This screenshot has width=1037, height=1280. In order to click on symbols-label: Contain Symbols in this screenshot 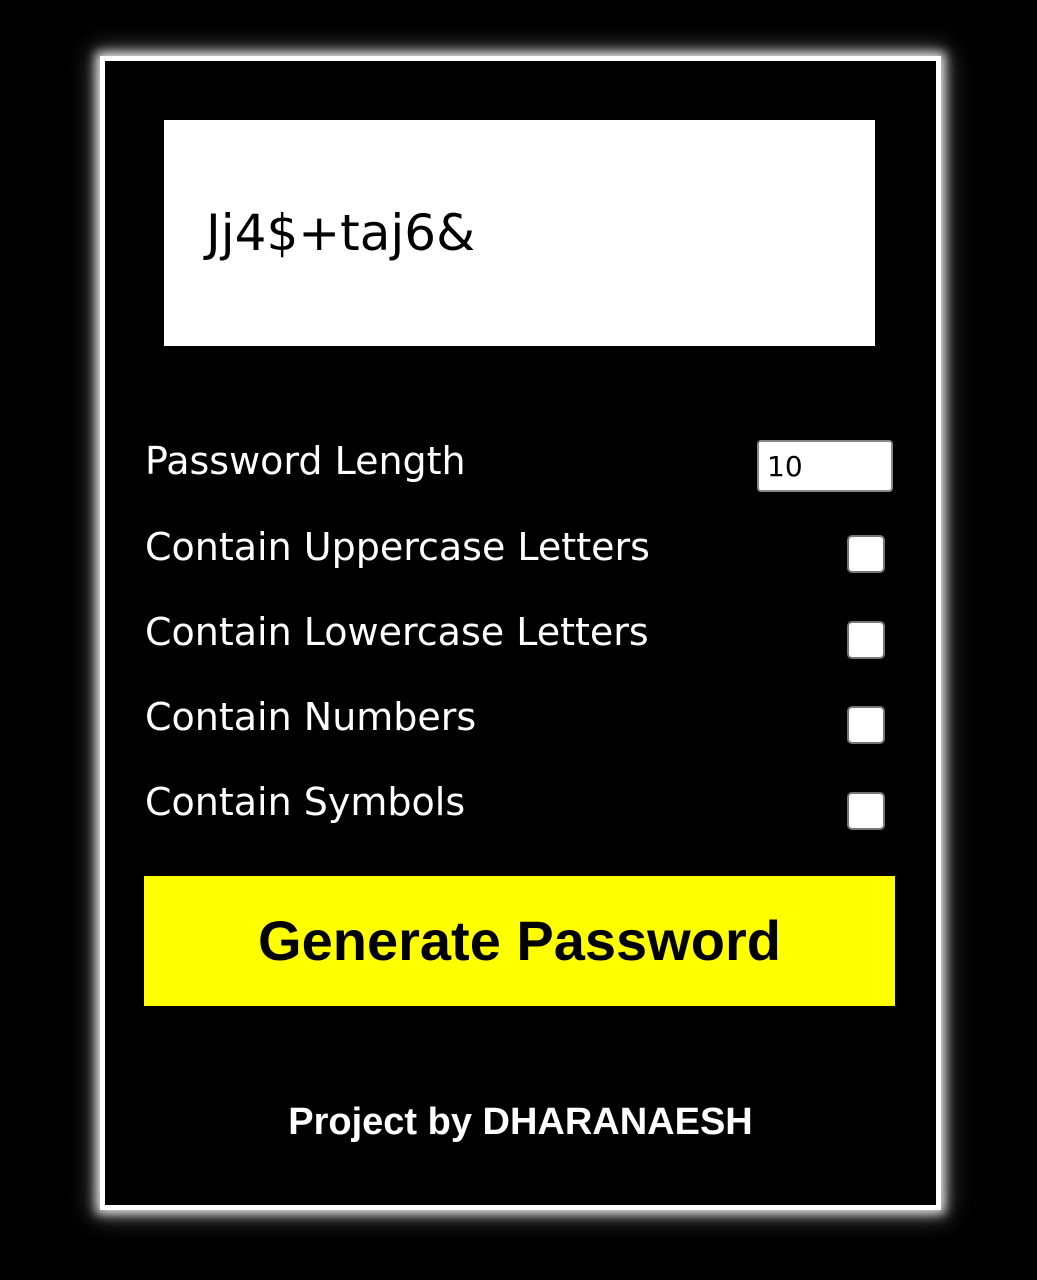, I will do `click(305, 802)`.